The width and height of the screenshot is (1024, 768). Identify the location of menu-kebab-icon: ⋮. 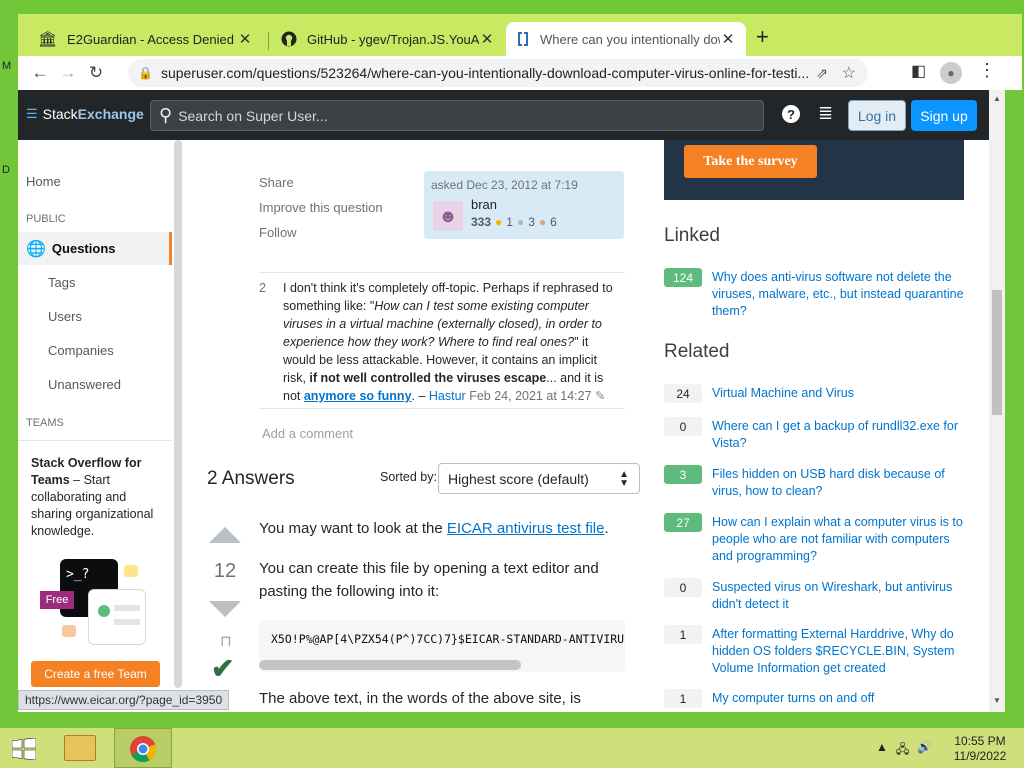
(987, 70).